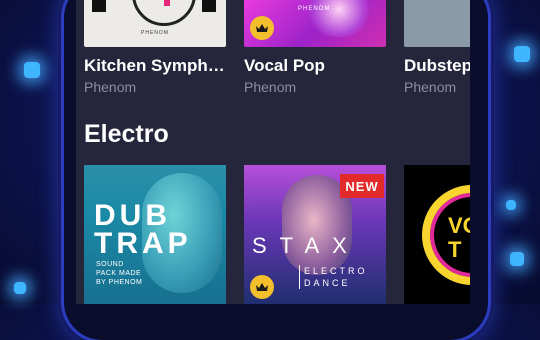  What do you see at coordinates (155, 47) in the screenshot?
I see `pack-card-kitchen-symphony: PHENOM Kitchen Symph… Phenom` at bounding box center [155, 47].